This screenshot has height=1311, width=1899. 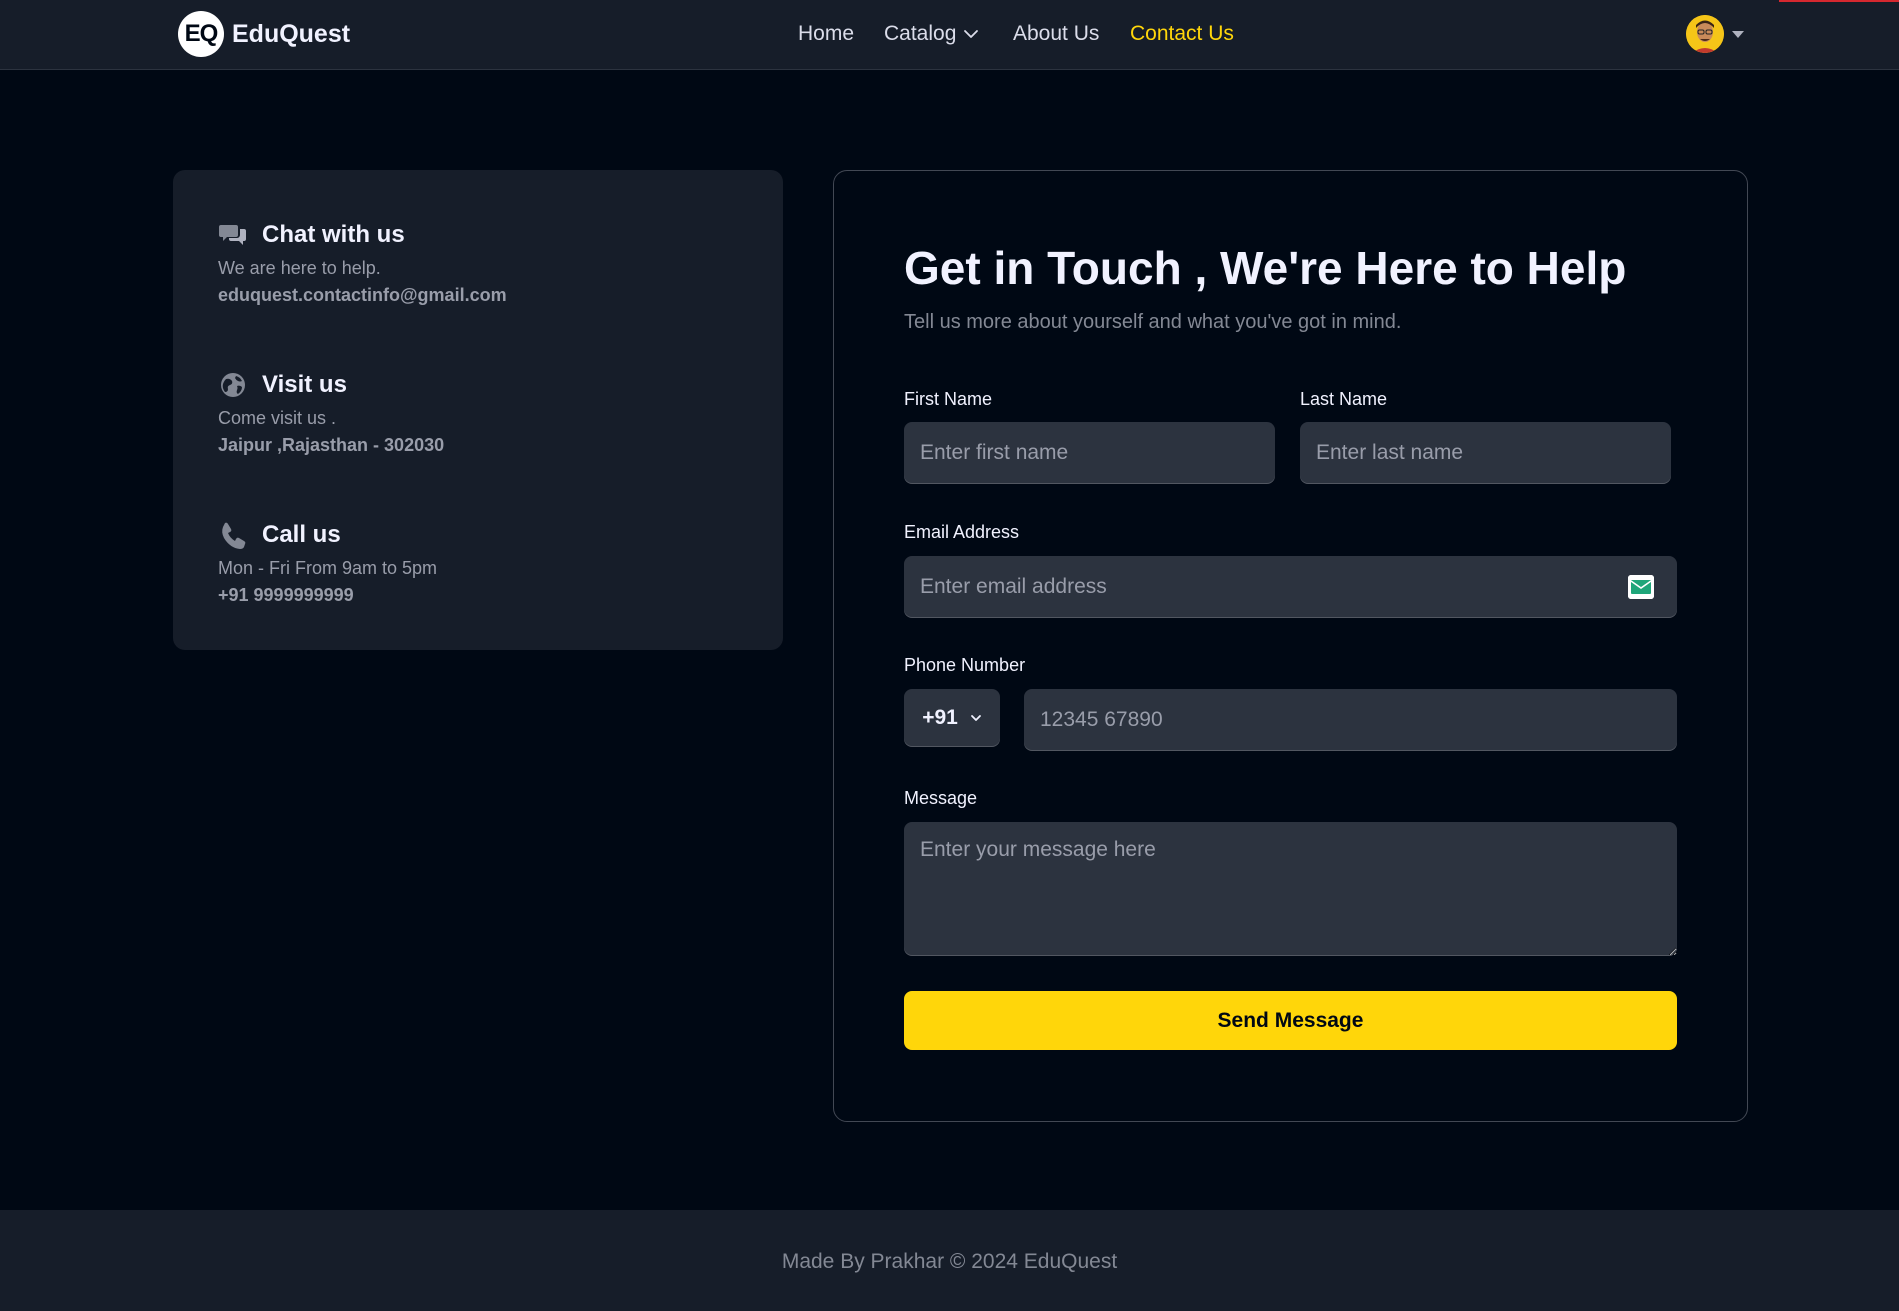 I want to click on phone-icon, so click(x=234, y=535).